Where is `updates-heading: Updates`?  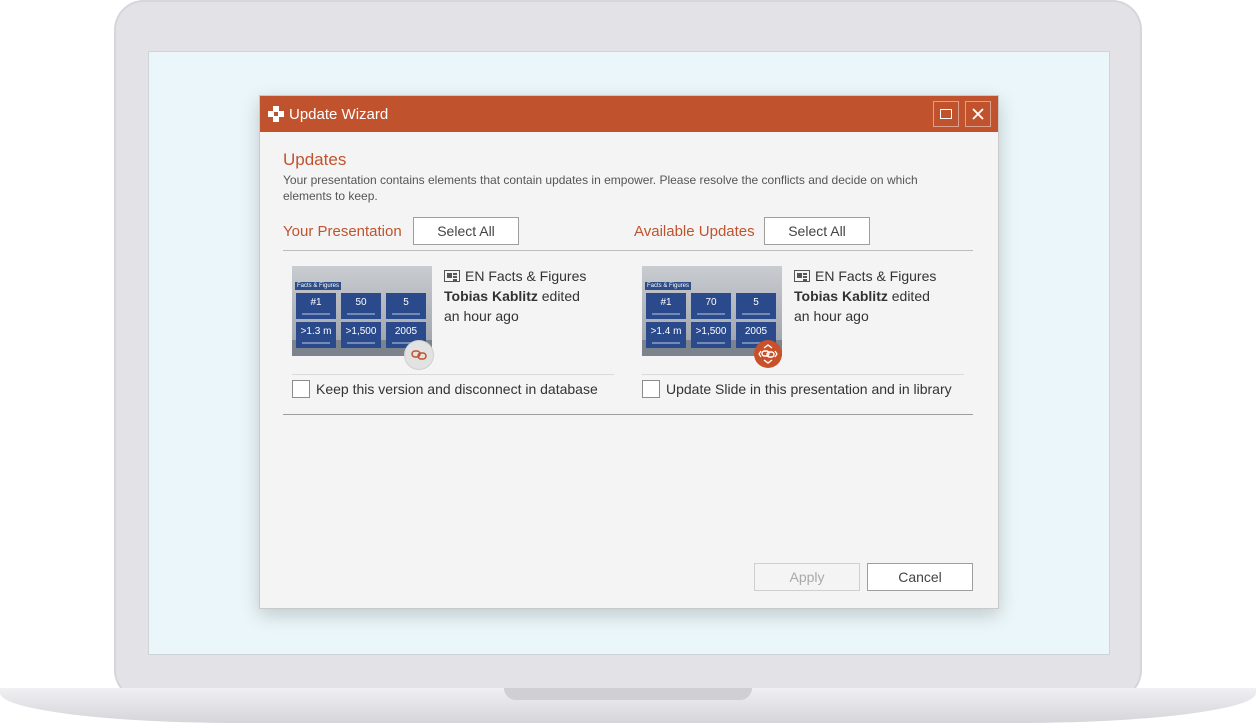
updates-heading: Updates is located at coordinates (315, 159).